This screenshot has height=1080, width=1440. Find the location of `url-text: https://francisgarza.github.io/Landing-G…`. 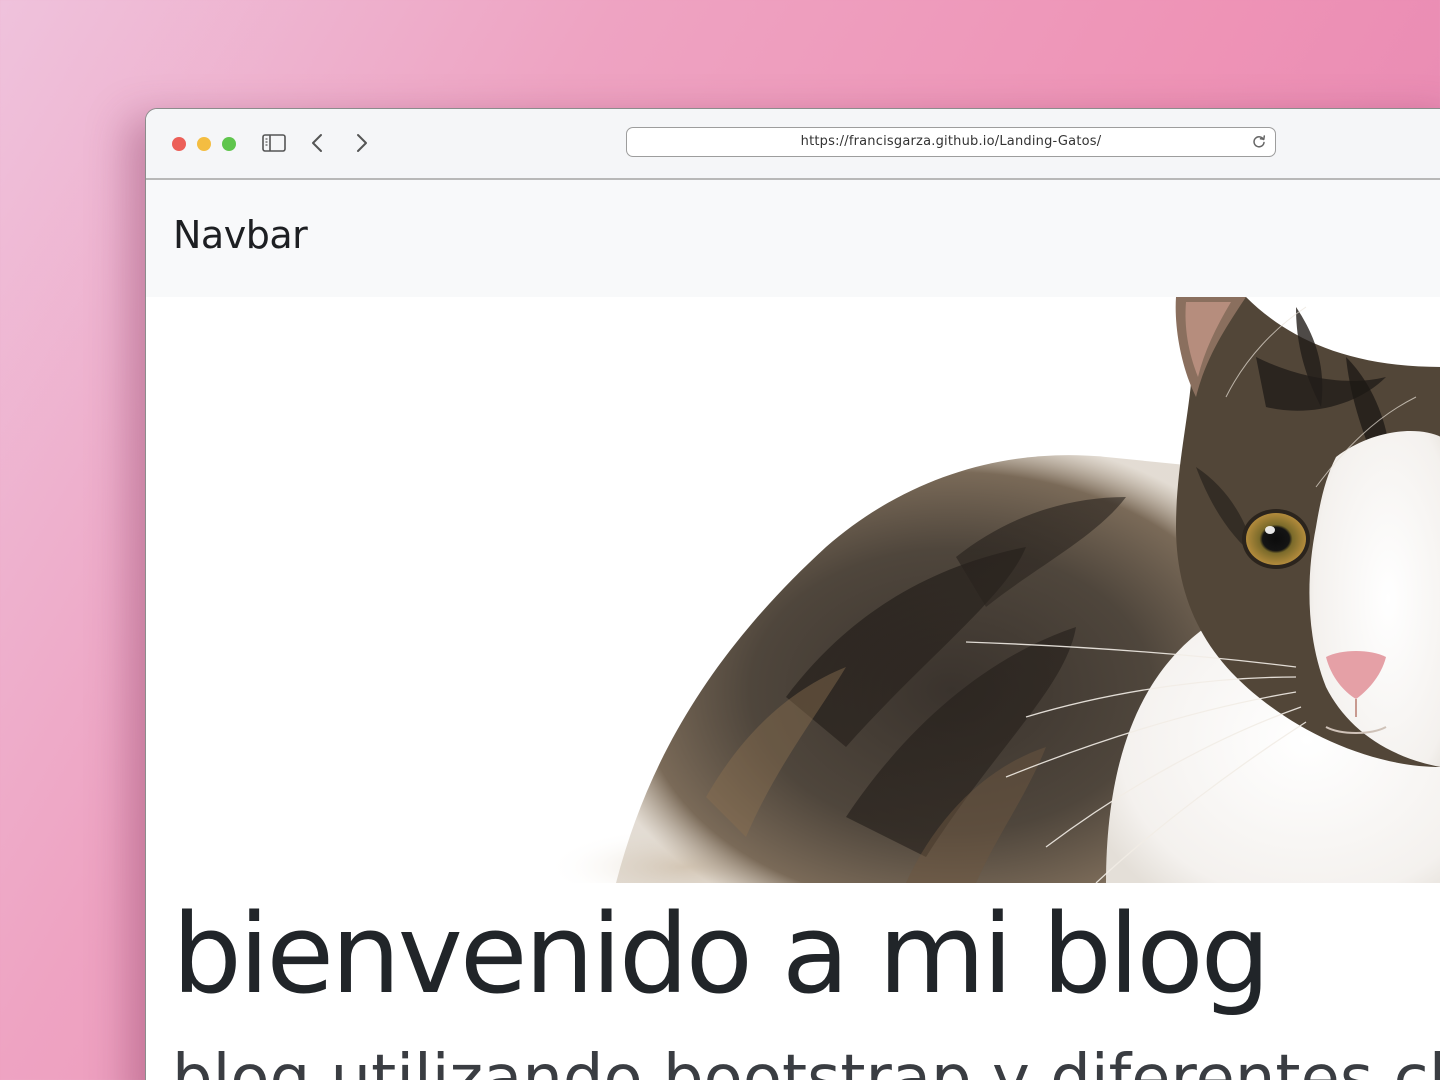

url-text: https://francisgarza.github.io/Landing-G… is located at coordinates (951, 142).